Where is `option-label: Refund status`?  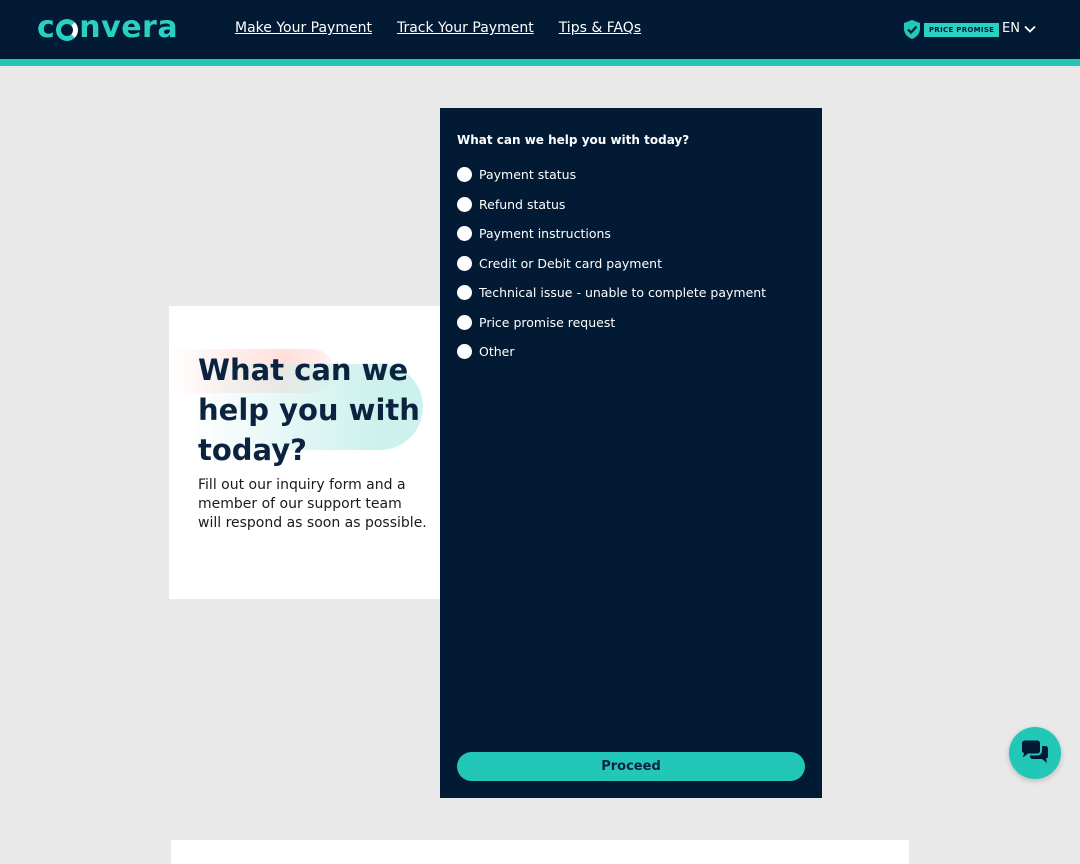 option-label: Refund status is located at coordinates (522, 204).